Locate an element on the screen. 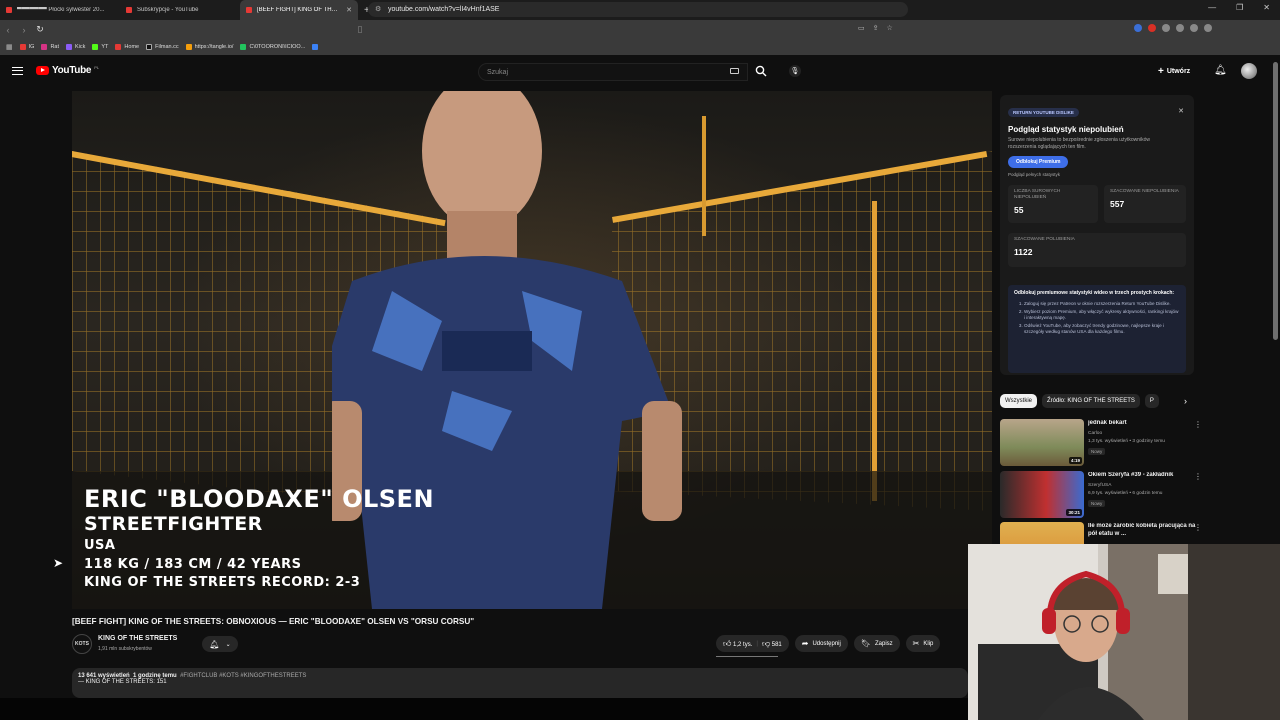 The width and height of the screenshot is (1280, 720). channel-avatar: KOTS is located at coordinates (82, 644).